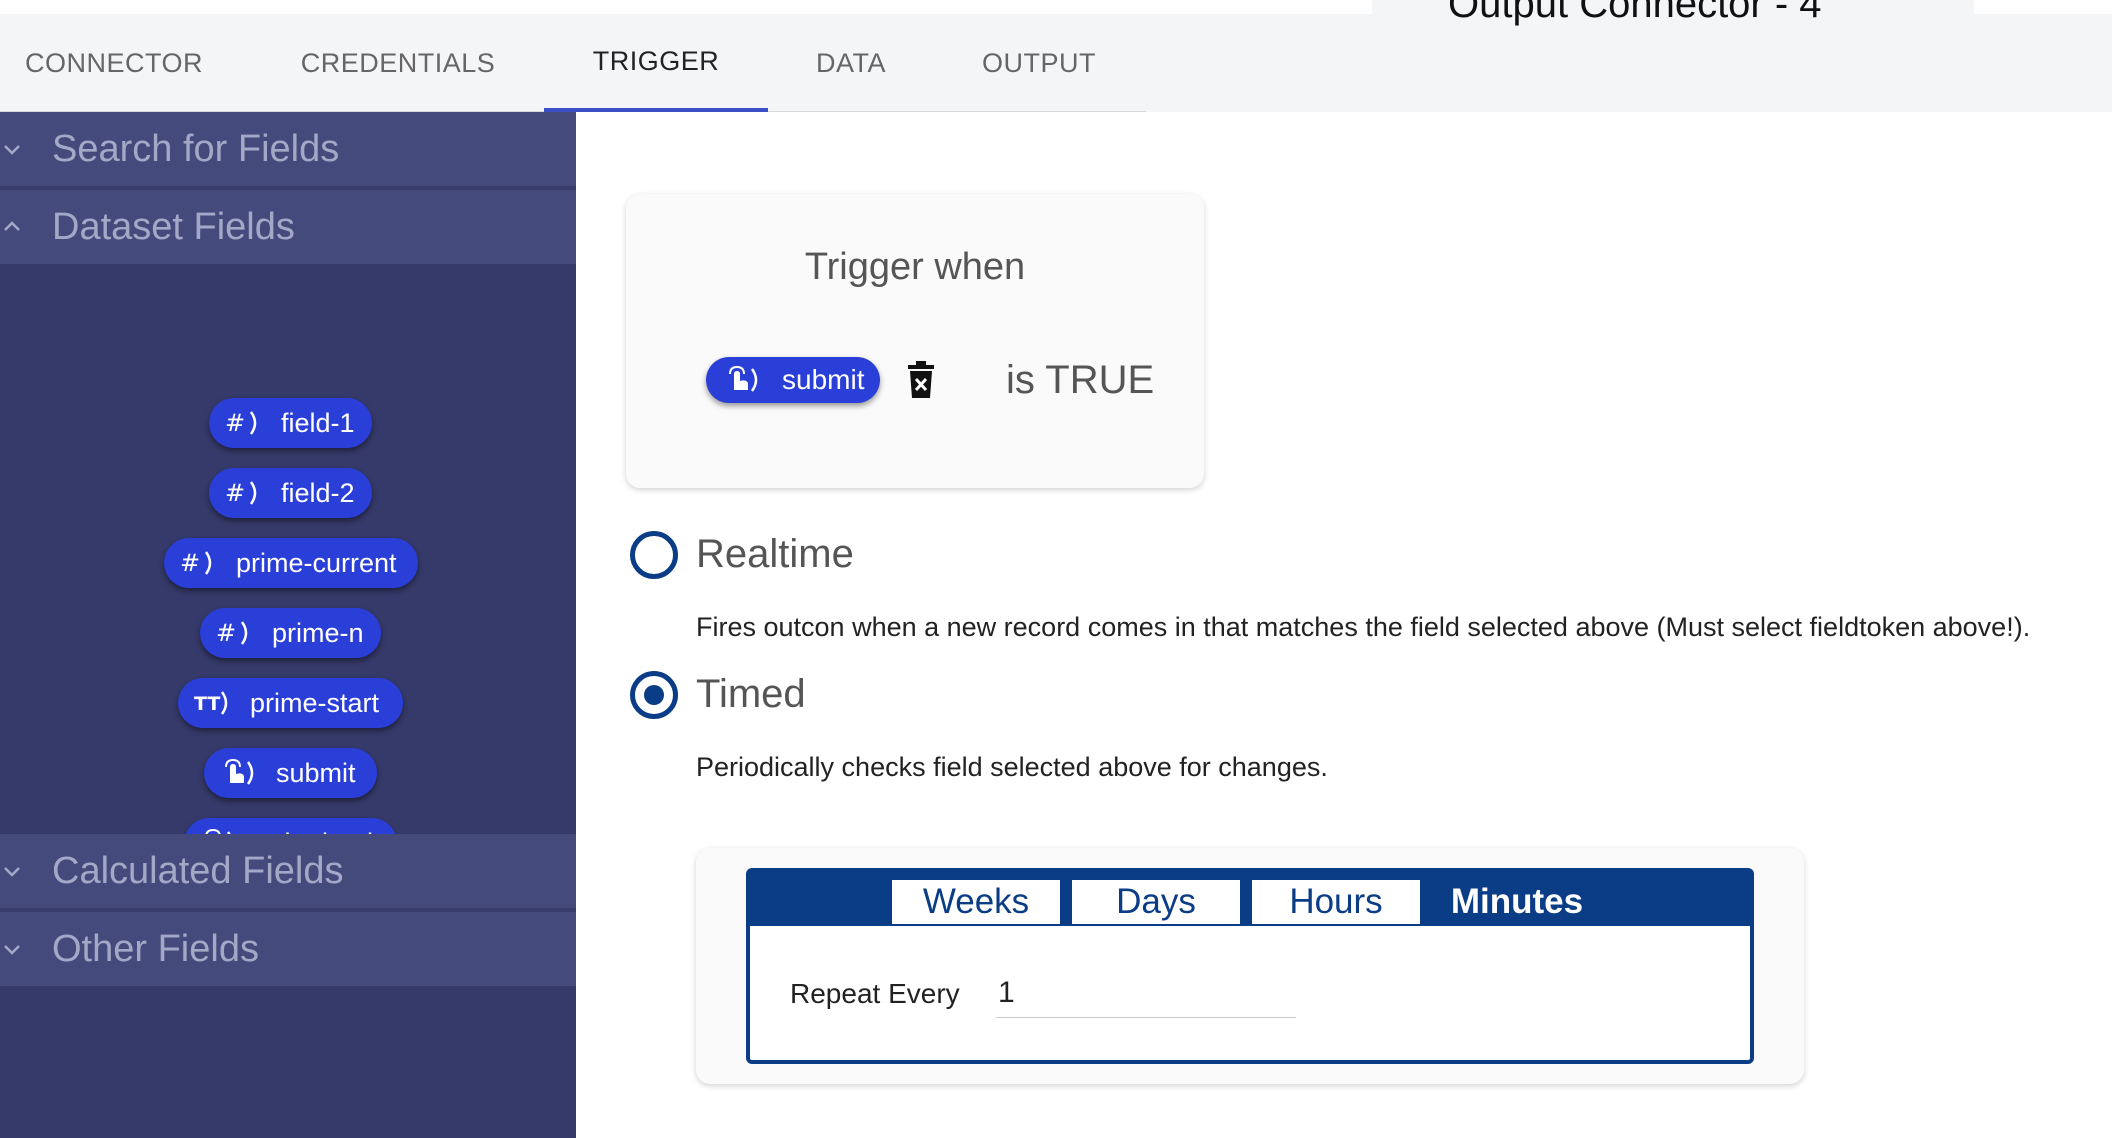 Image resolution: width=2112 pixels, height=1138 pixels. I want to click on text-icon: TT, so click(216, 703).